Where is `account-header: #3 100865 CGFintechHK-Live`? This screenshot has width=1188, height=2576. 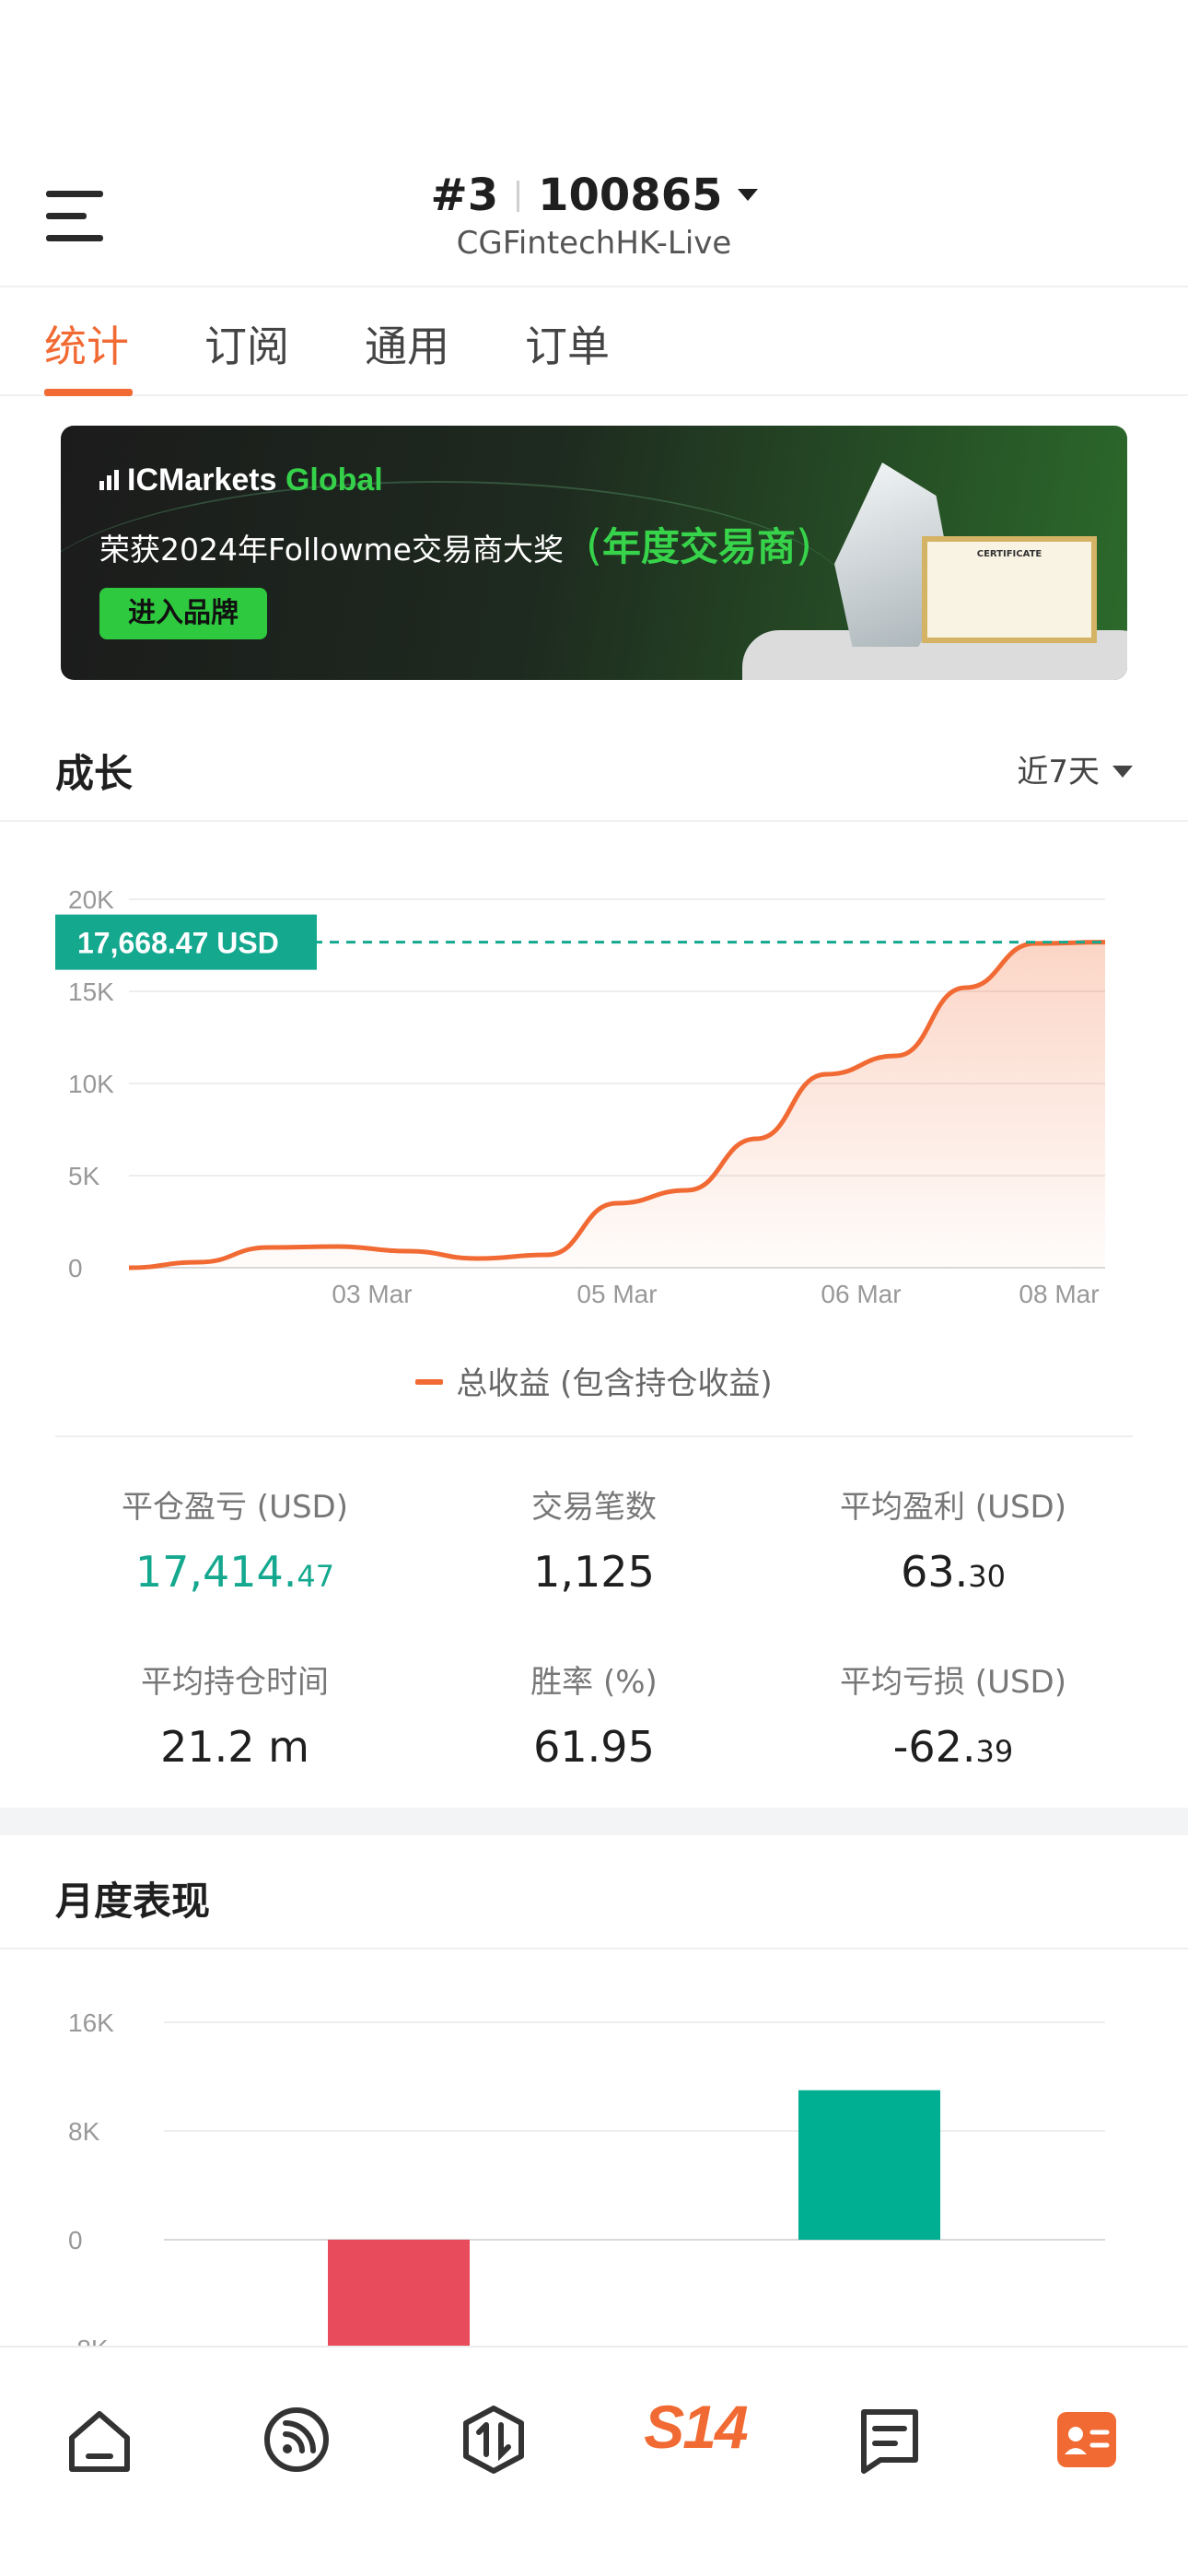 account-header: #3 100865 CGFintechHK-Live is located at coordinates (594, 216).